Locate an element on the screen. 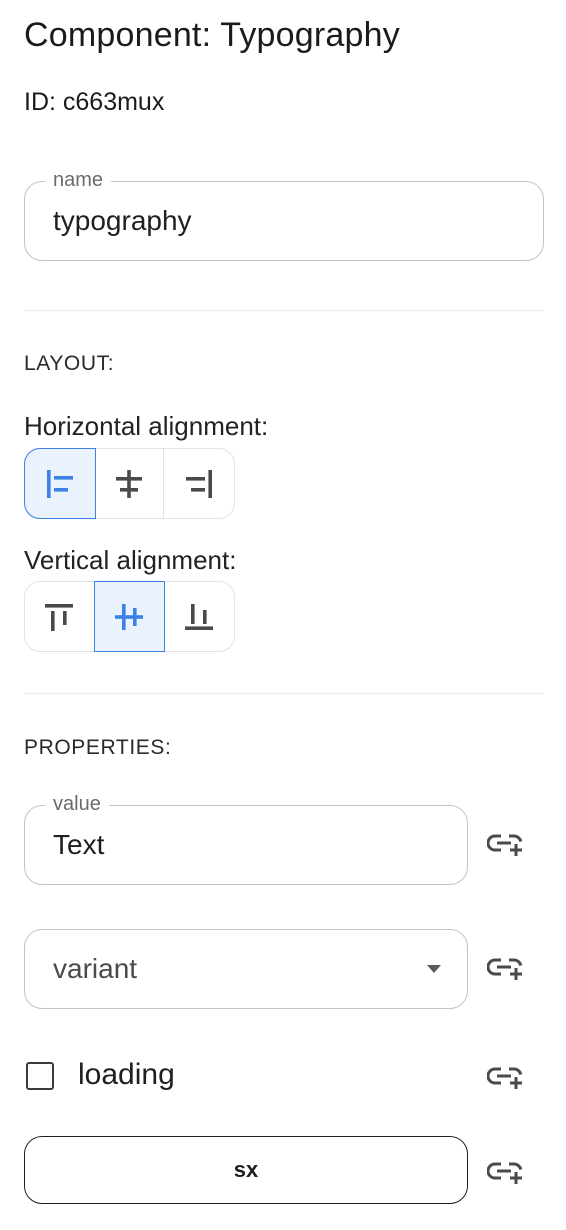 Image resolution: width=566 pixels, height=1230 pixels. layout-section-label: LAYOUT: is located at coordinates (69, 363).